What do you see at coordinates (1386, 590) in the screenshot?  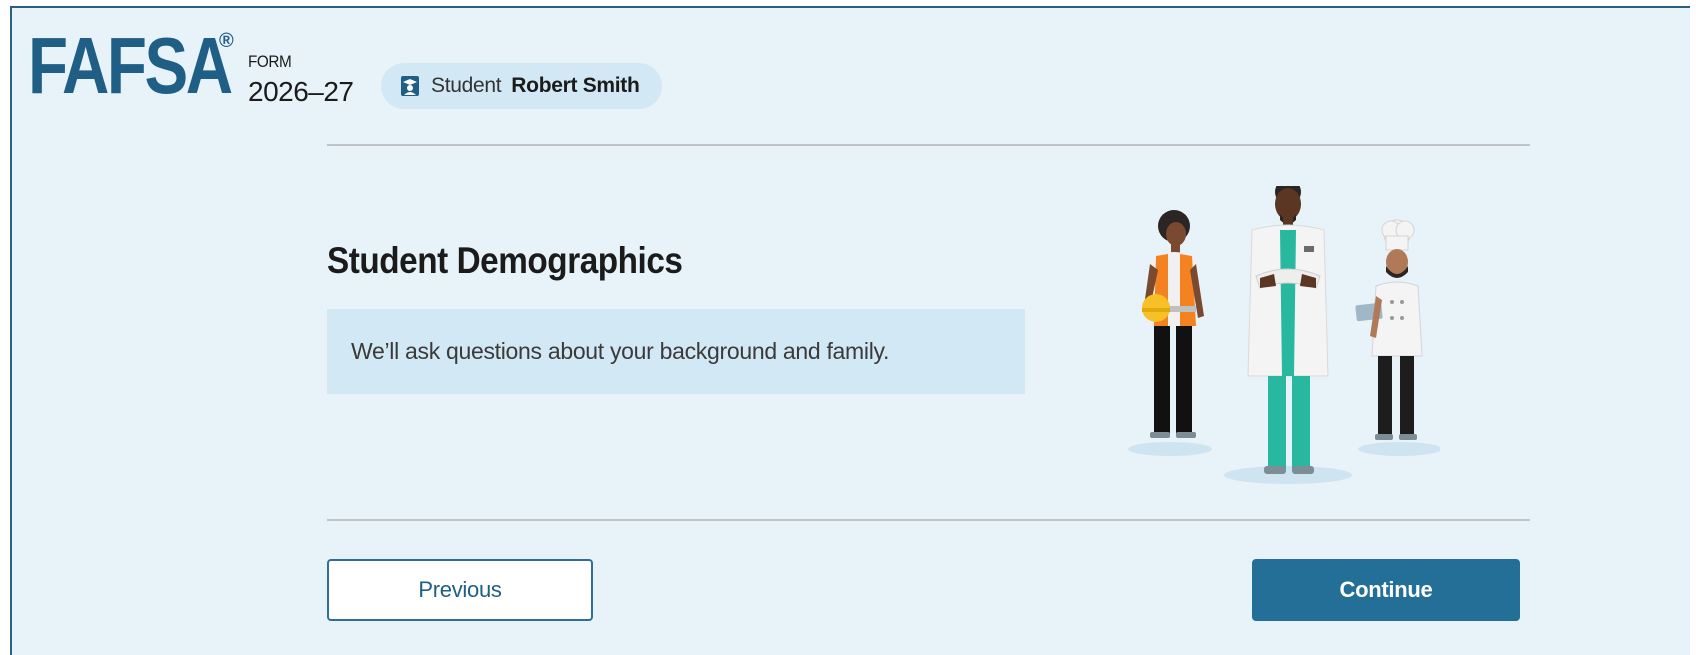 I see `continue-button: Continue` at bounding box center [1386, 590].